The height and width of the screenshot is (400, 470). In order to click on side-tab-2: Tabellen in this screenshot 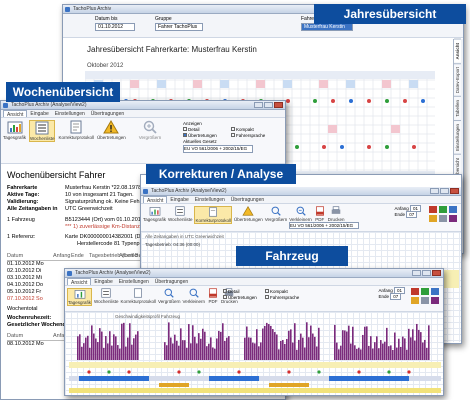, I will do `click(457, 107)`.